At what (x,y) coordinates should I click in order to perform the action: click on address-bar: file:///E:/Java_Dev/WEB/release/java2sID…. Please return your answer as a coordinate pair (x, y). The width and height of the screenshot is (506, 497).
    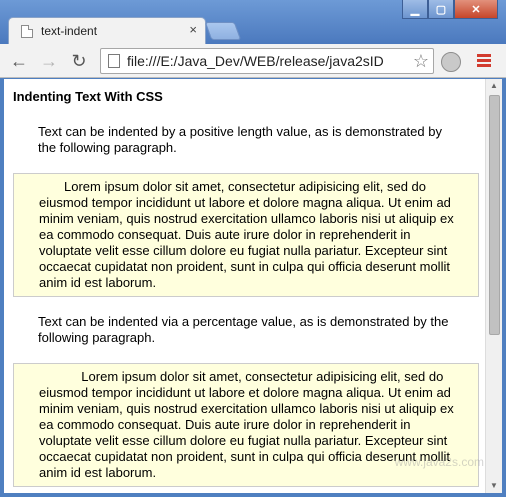
    Looking at the image, I should click on (267, 61).